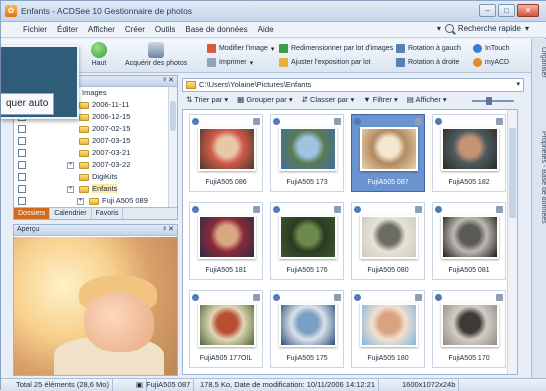  I want to click on thumbnail-size-slider, so click(493, 101).